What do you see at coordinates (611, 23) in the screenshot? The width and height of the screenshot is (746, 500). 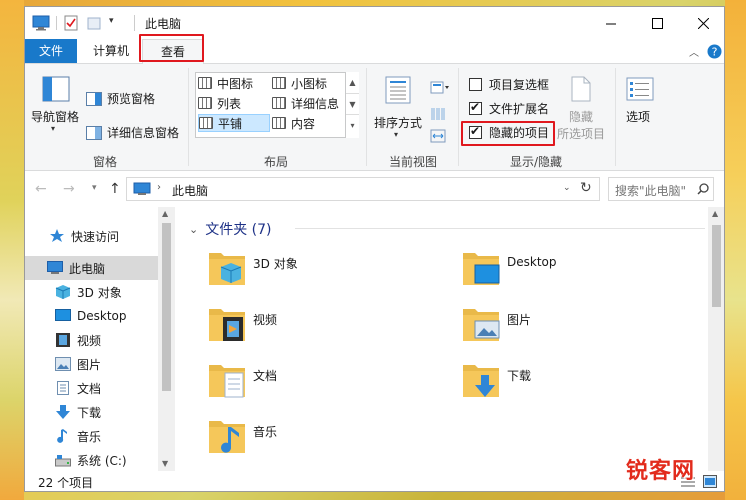 I see `minimize-button` at bounding box center [611, 23].